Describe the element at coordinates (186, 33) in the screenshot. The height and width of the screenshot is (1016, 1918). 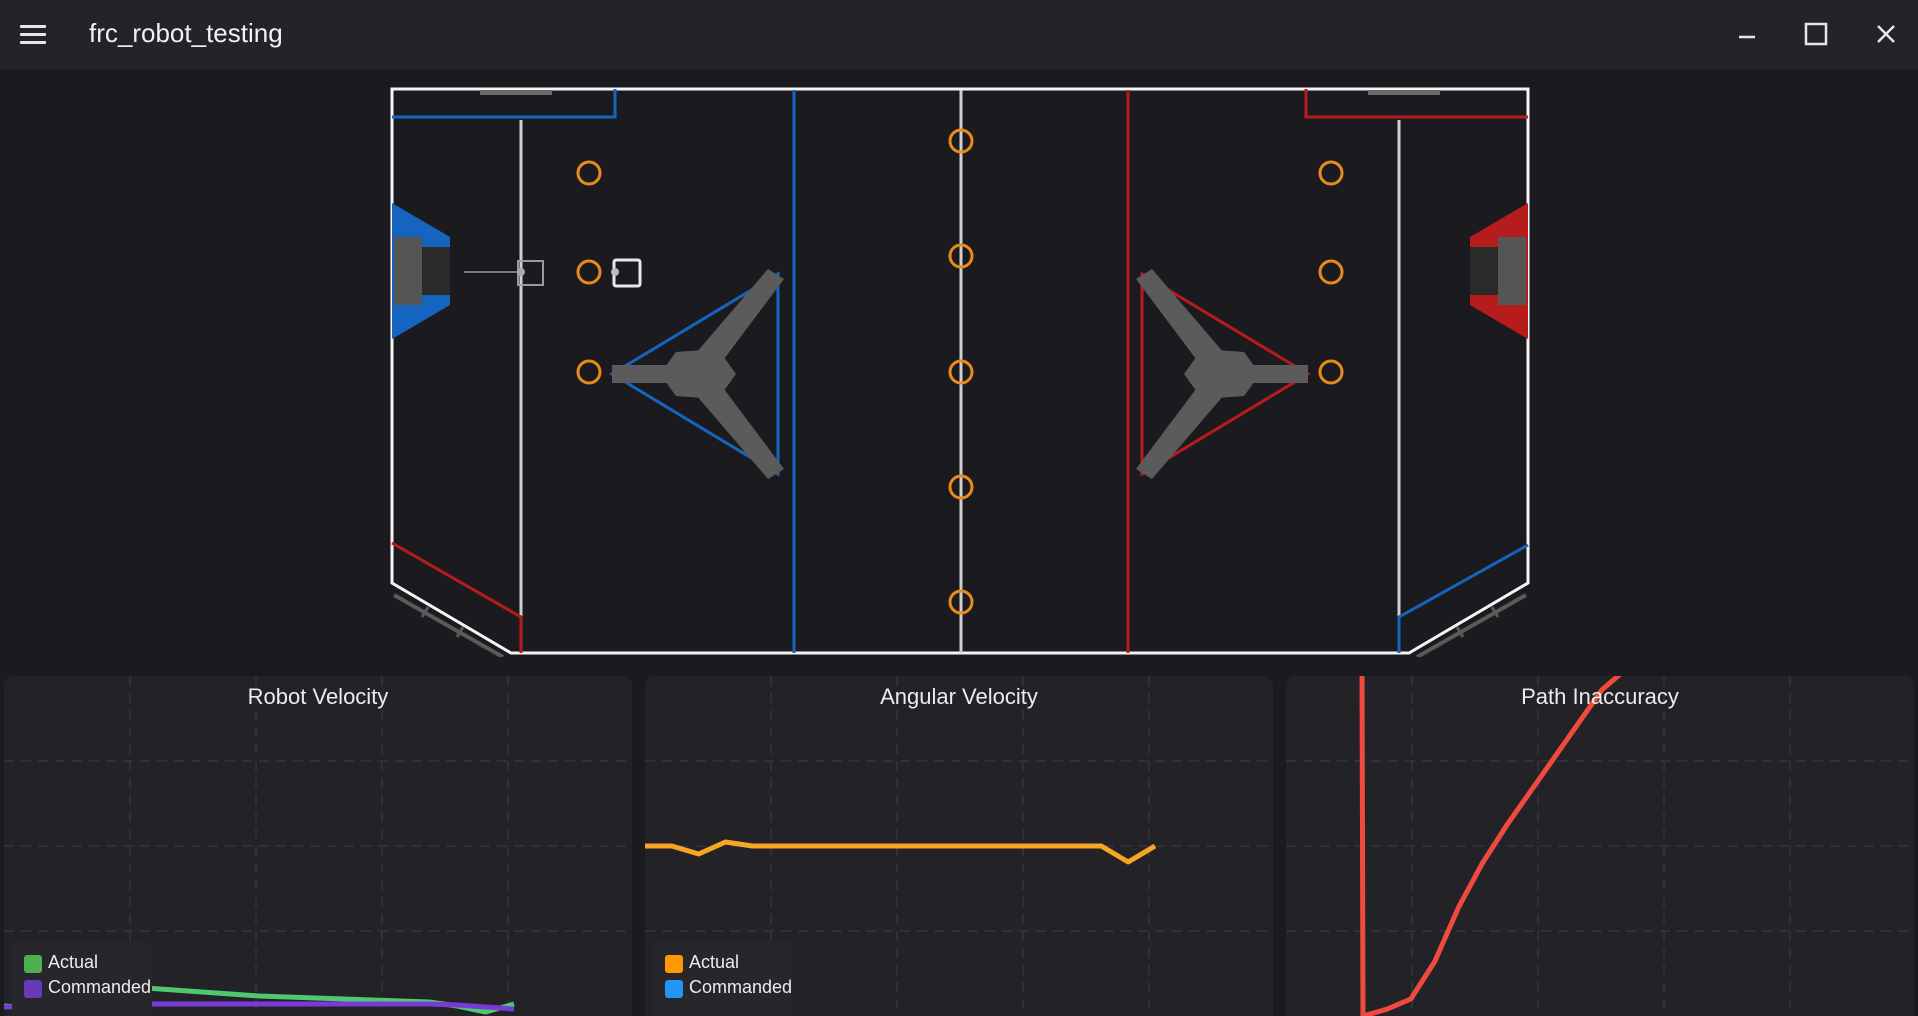
I see `app-title: frc_robot_testing` at that location.